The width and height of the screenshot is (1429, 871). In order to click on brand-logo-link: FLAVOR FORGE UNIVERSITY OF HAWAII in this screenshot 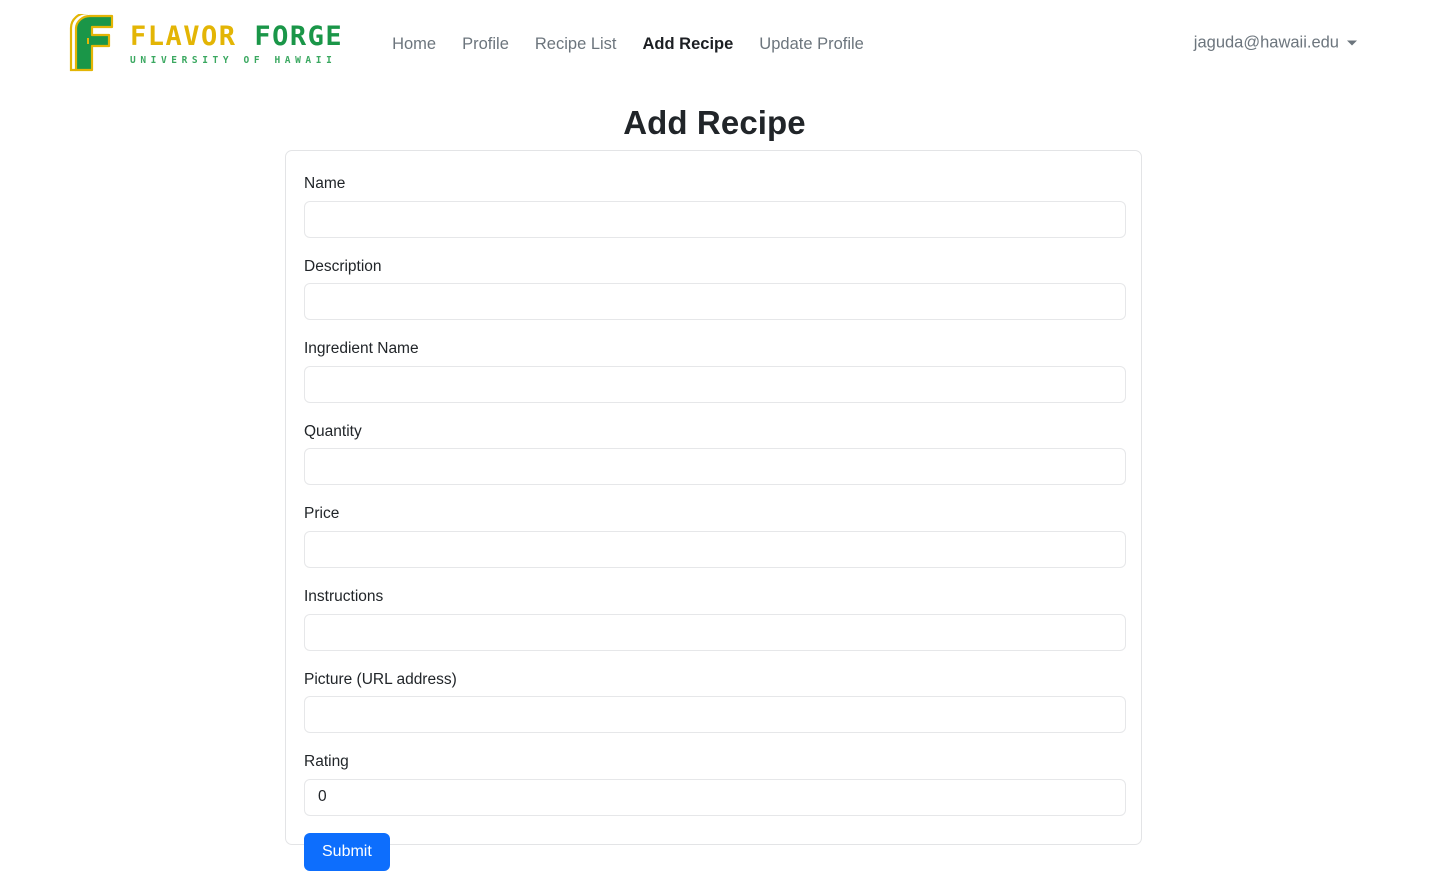, I will do `click(205, 43)`.